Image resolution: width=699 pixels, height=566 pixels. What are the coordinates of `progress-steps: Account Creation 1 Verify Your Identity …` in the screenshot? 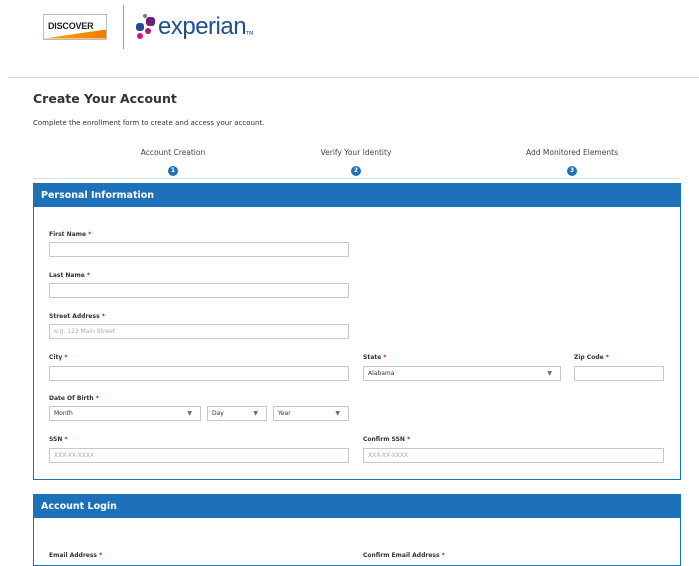 It's located at (356, 163).